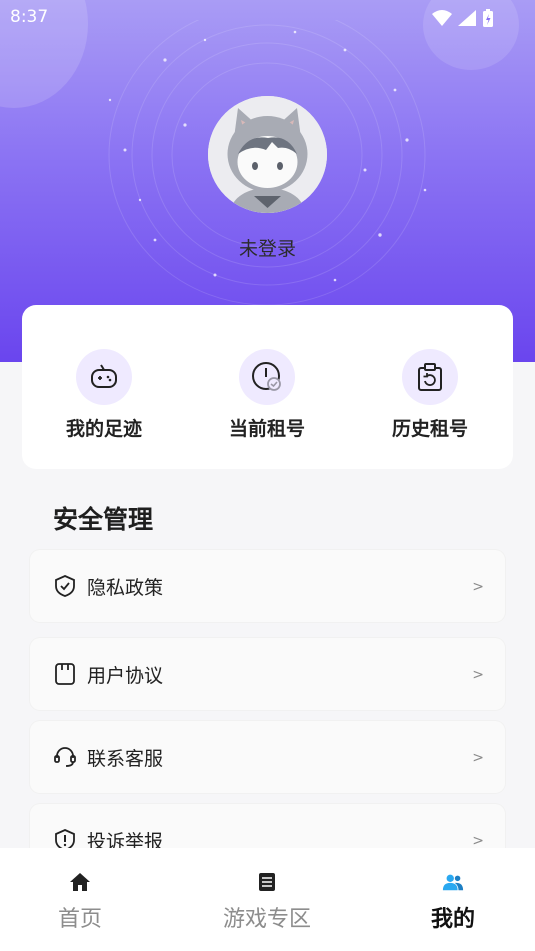  What do you see at coordinates (267, 586) in the screenshot?
I see `menu-item-privacy-policy: 隐私政策 >` at bounding box center [267, 586].